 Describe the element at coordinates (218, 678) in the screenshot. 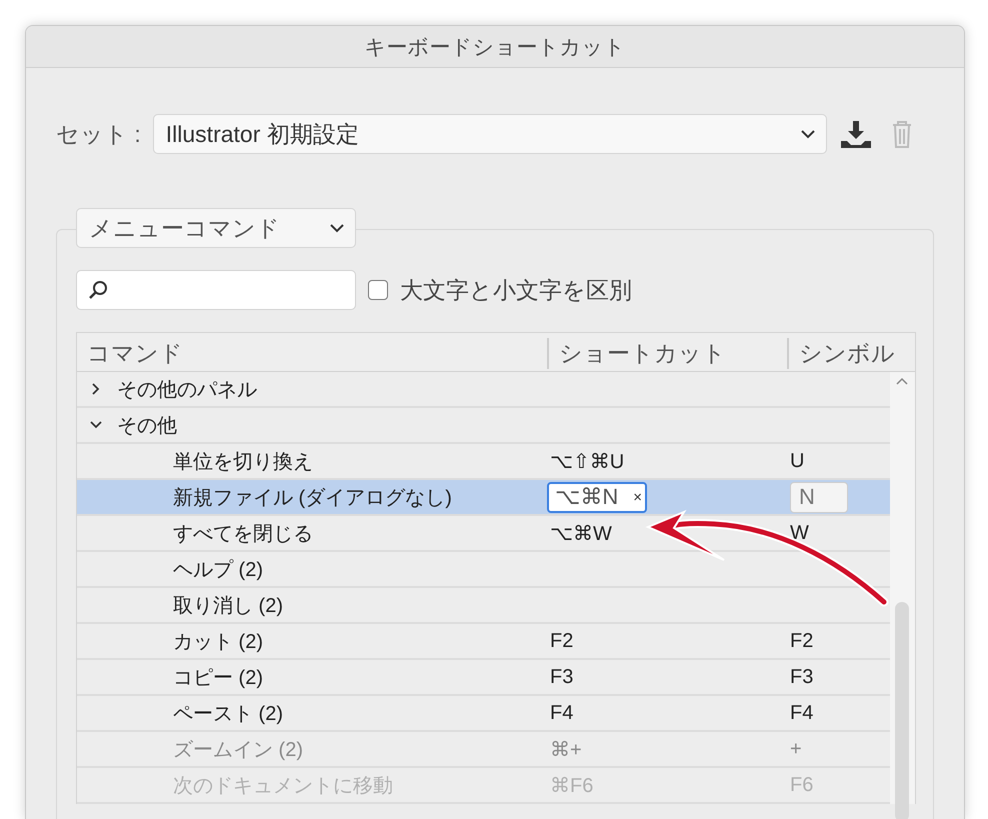

I see `command-name: コピー (2)` at that location.